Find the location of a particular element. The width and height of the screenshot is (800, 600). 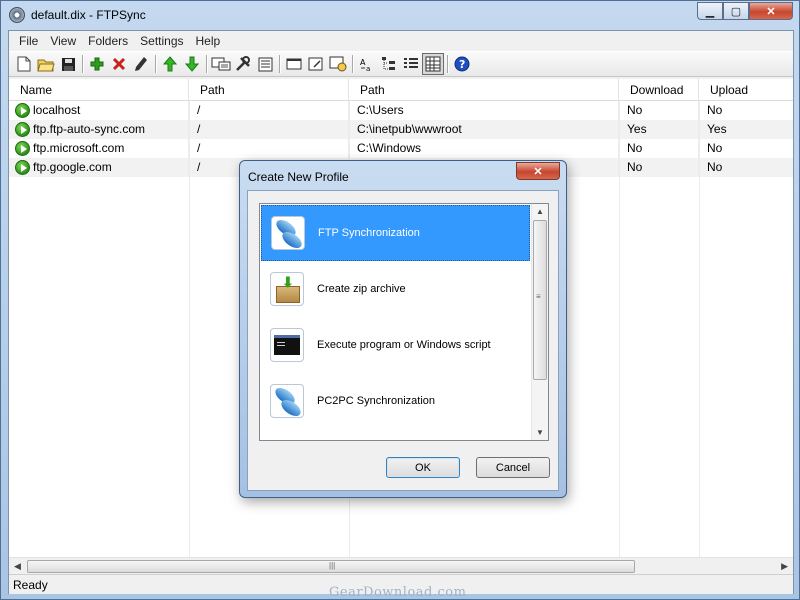

local-path-cell: C:\Users is located at coordinates (484, 110).